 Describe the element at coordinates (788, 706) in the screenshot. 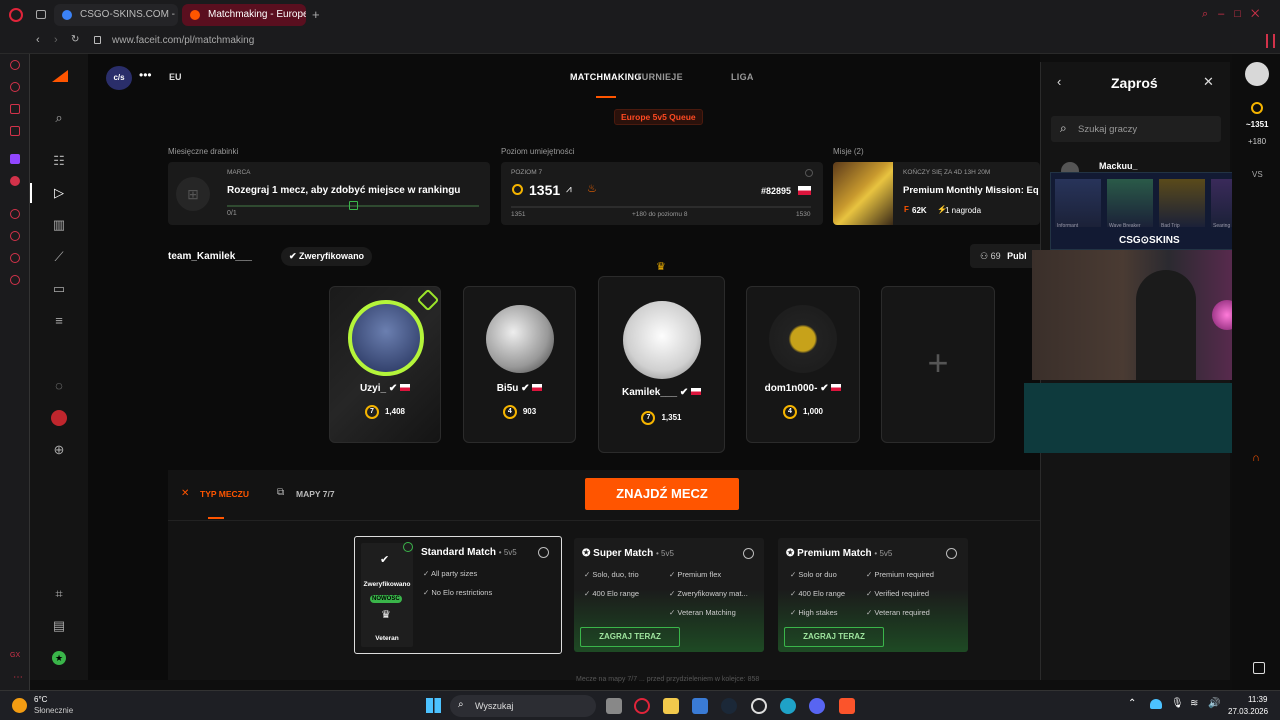

I see `edge-icon` at that location.